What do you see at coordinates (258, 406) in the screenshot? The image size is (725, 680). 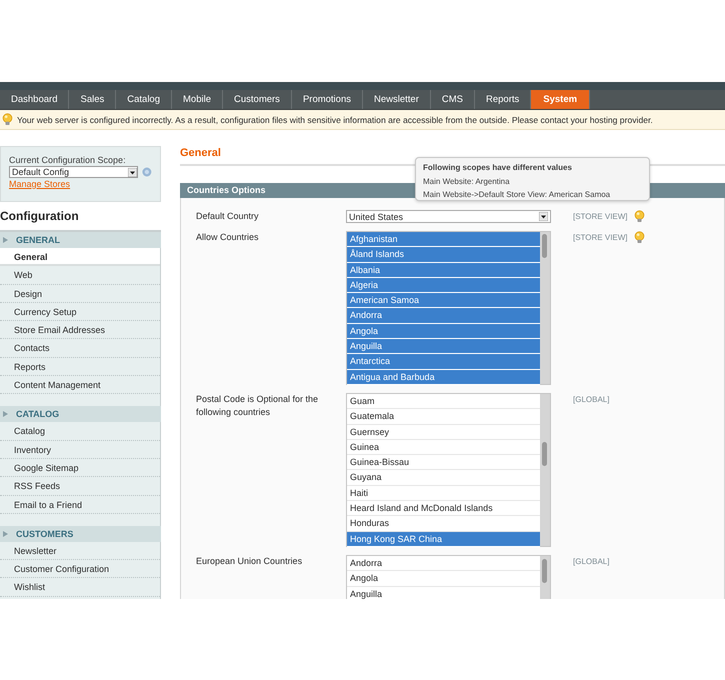 I see `field-label: Postal Code is Optional for the following countries` at bounding box center [258, 406].